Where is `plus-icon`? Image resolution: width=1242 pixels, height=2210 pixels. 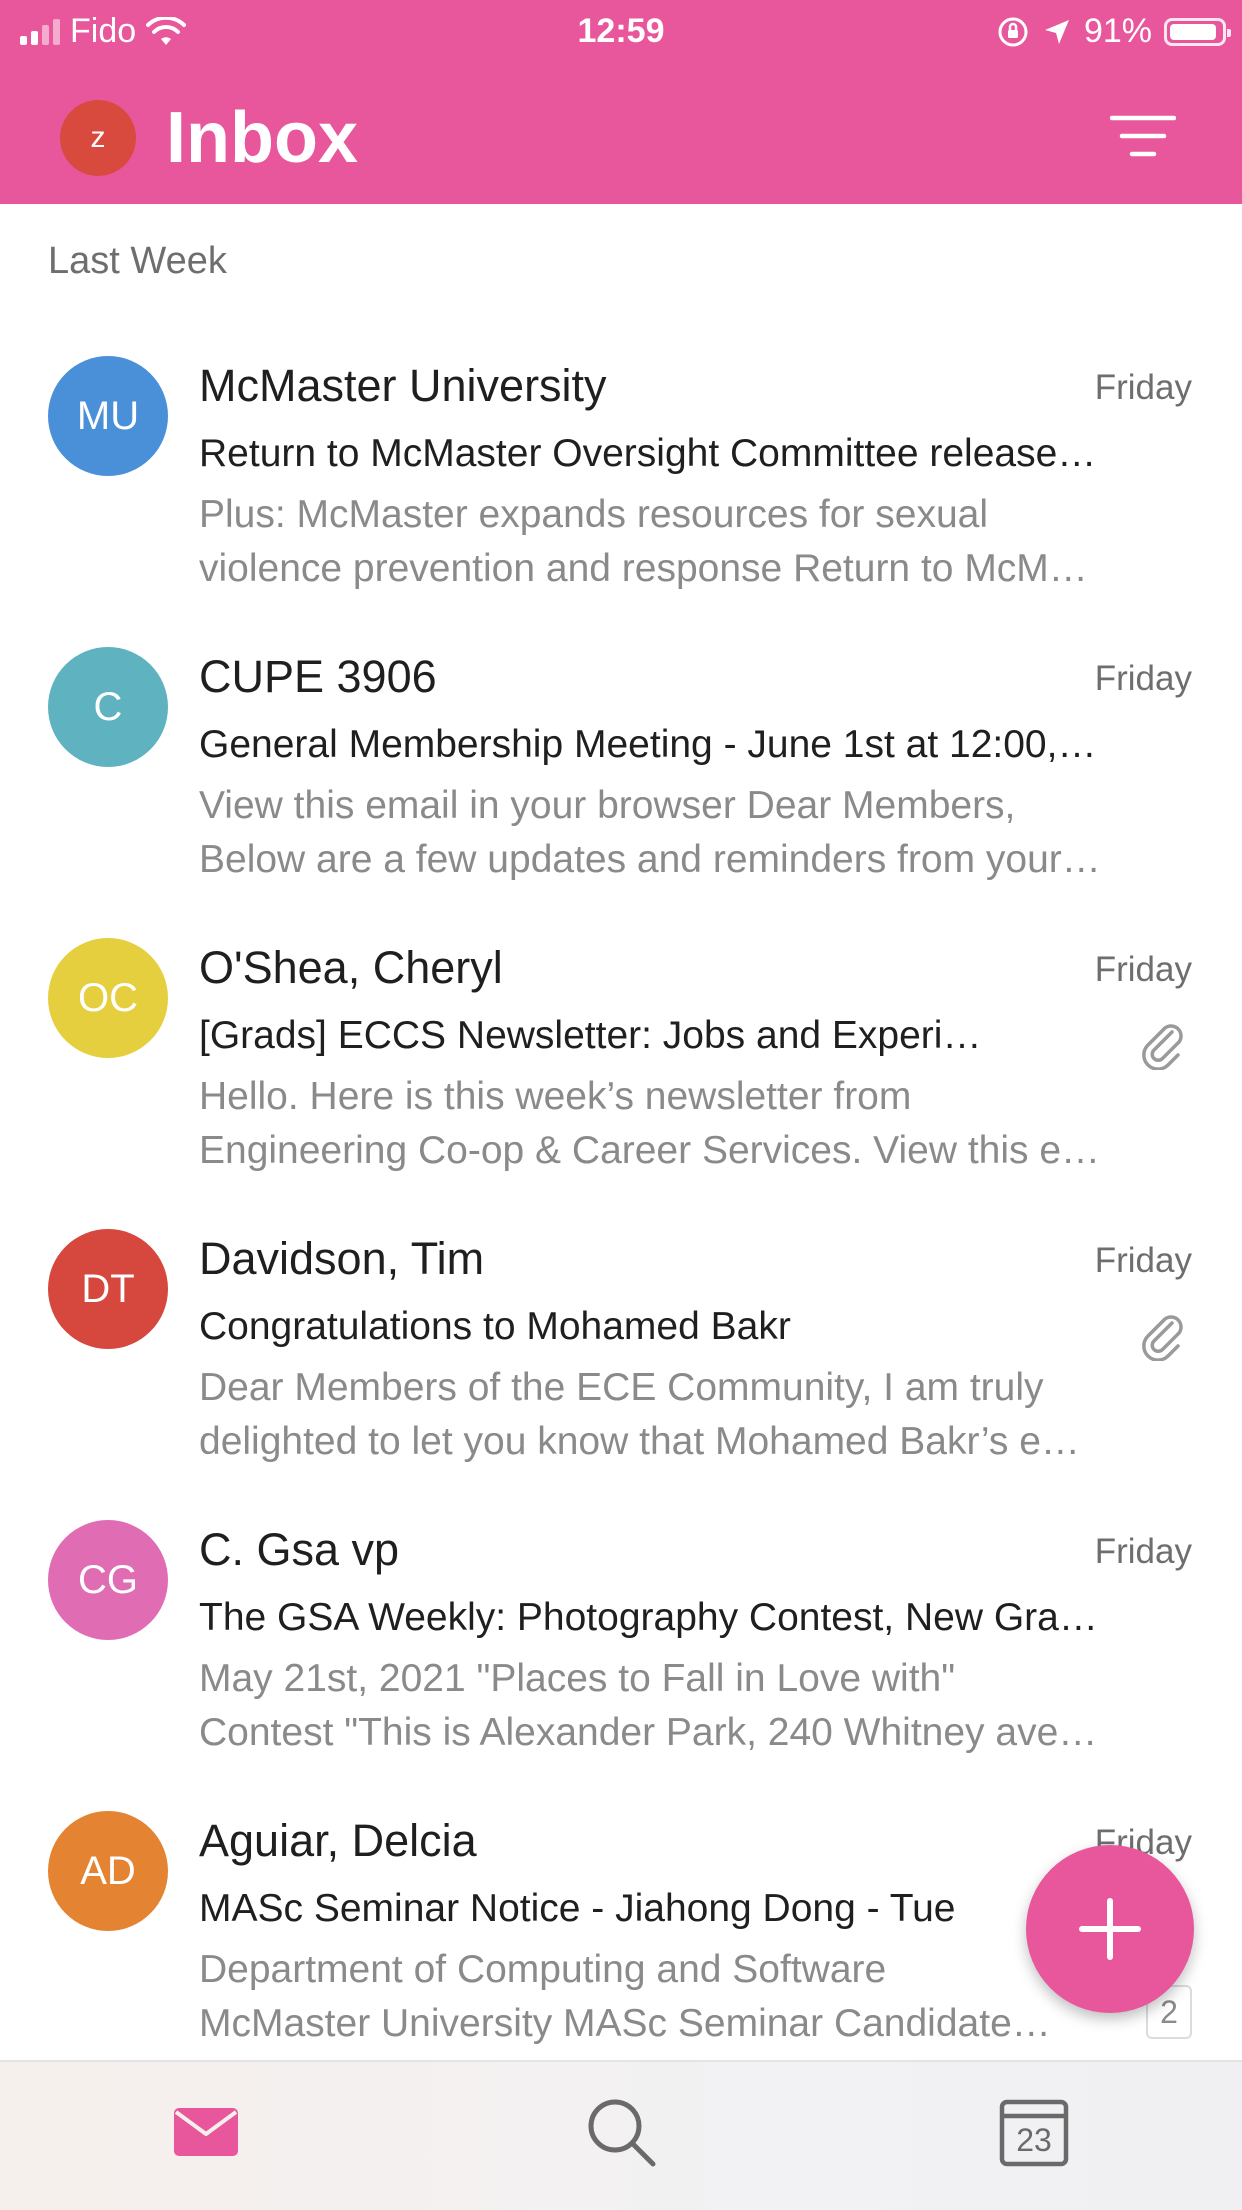
plus-icon is located at coordinates (1110, 1929).